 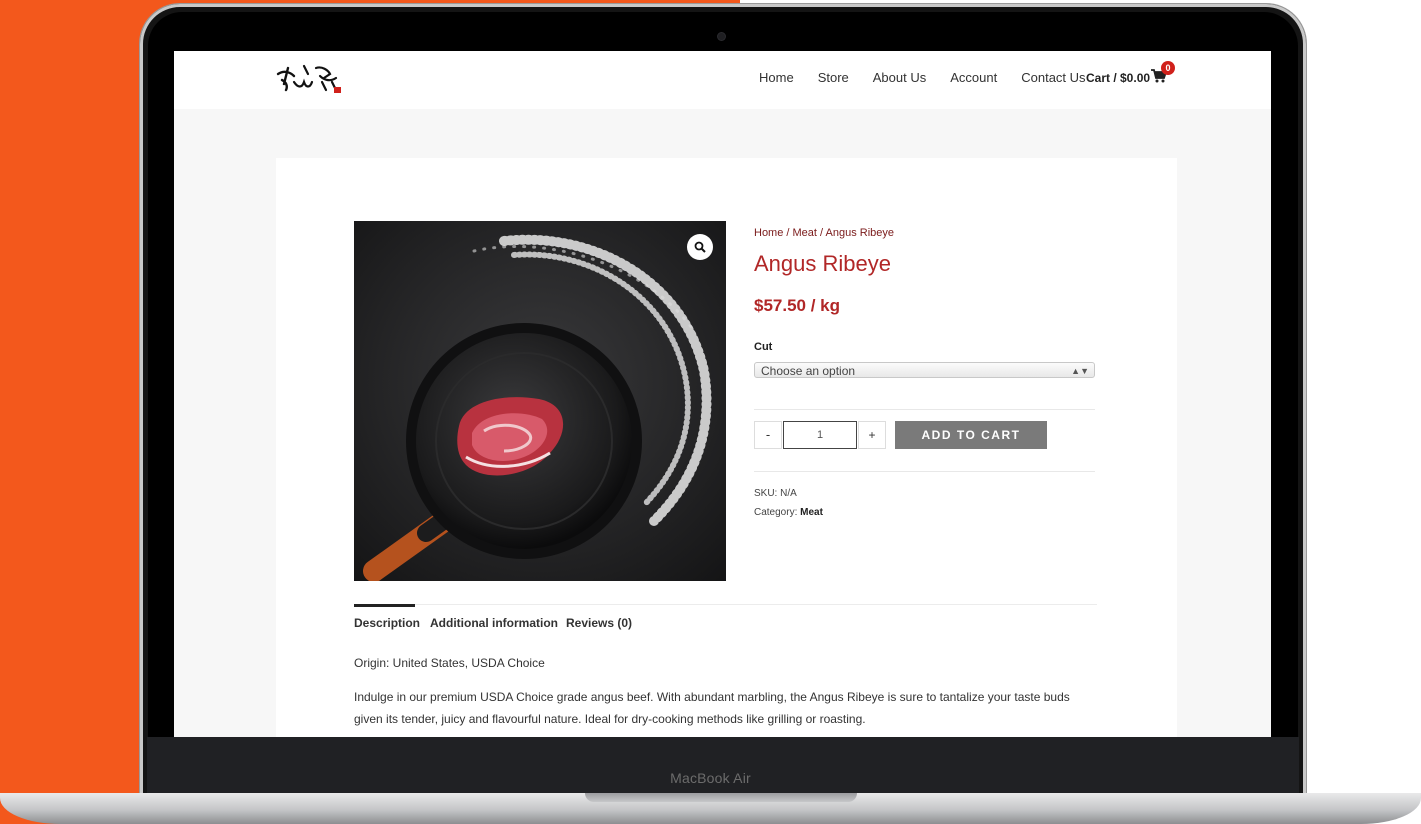 What do you see at coordinates (1118, 78) in the screenshot?
I see `cart-link: Cart / $0.00` at bounding box center [1118, 78].